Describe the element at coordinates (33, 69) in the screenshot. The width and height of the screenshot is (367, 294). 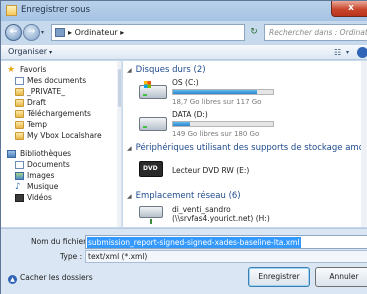
I see `sidebar-item-label: Favoris` at that location.